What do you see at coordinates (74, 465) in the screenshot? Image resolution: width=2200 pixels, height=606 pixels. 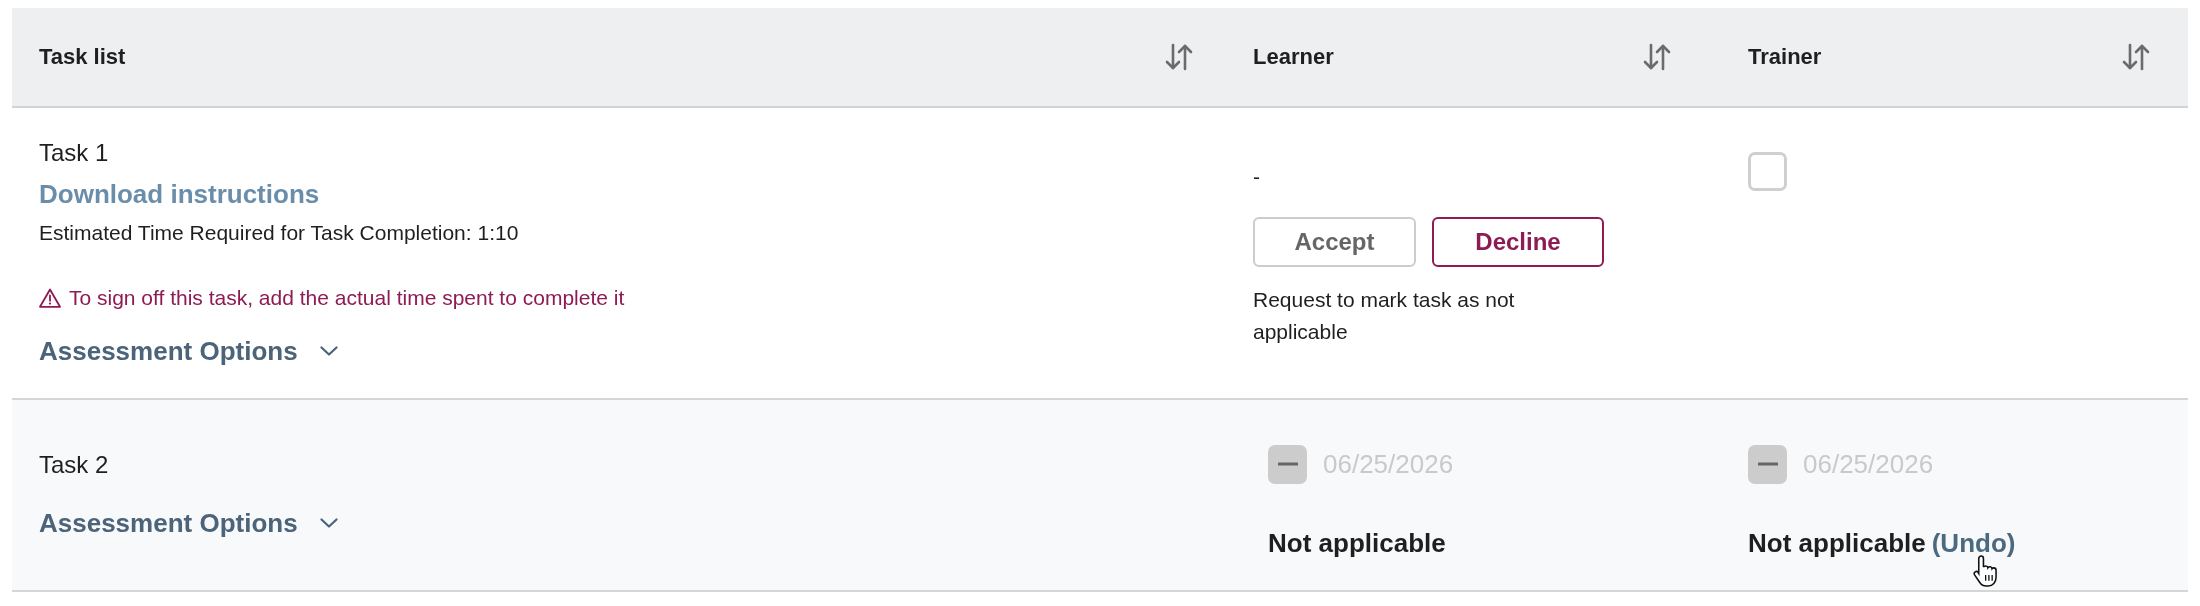 I see `task-title: Task 2` at bounding box center [74, 465].